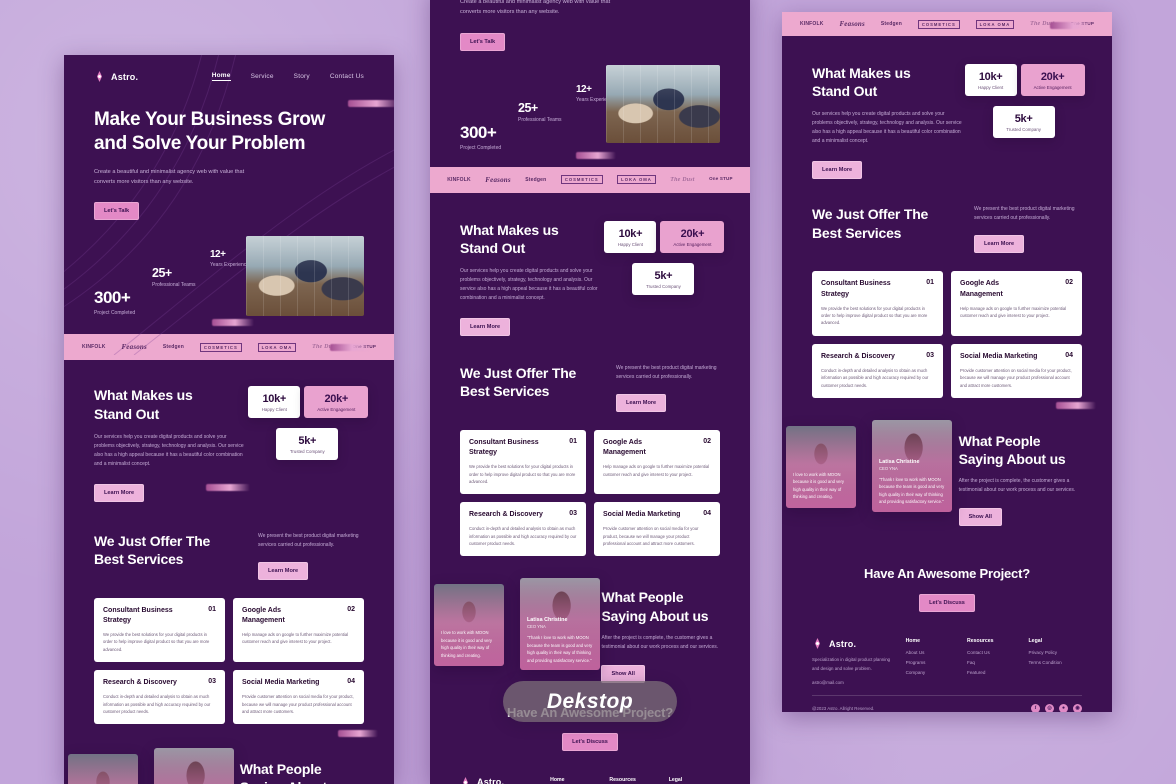  What do you see at coordinates (682, 179) in the screenshot?
I see `client-logo: The Dust` at bounding box center [682, 179].